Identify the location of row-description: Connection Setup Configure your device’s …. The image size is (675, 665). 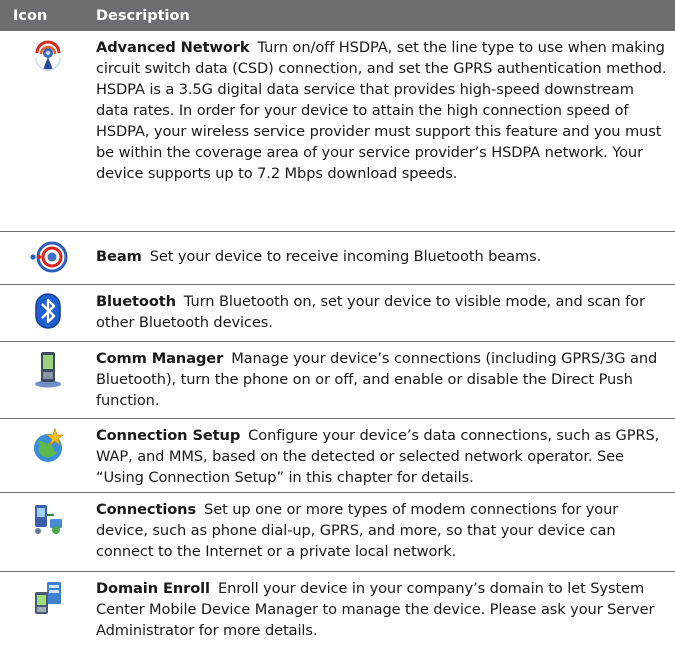
(385, 455).